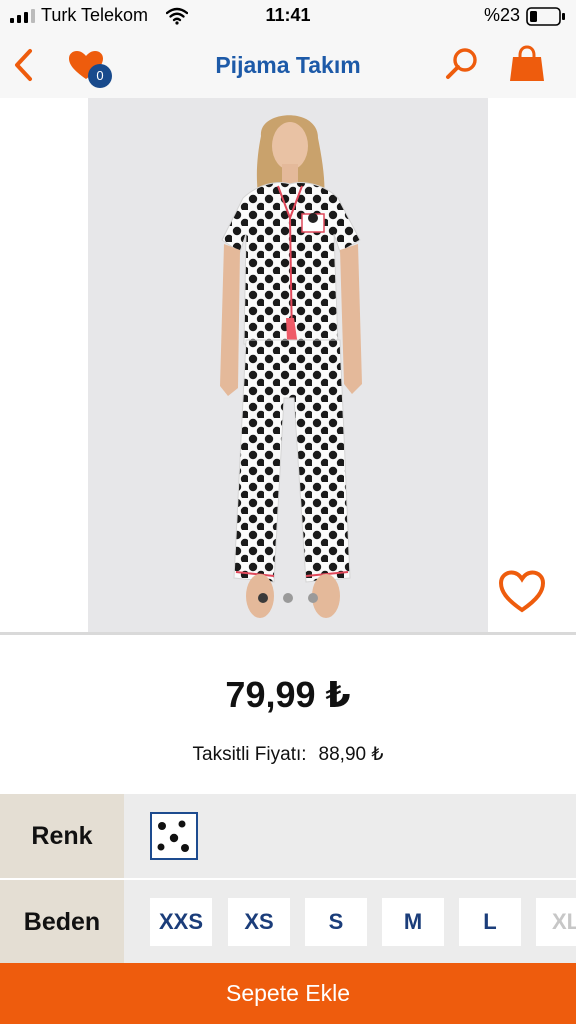 This screenshot has height=1024, width=576. Describe the element at coordinates (263, 598) in the screenshot. I see `pager-dot-active` at that location.